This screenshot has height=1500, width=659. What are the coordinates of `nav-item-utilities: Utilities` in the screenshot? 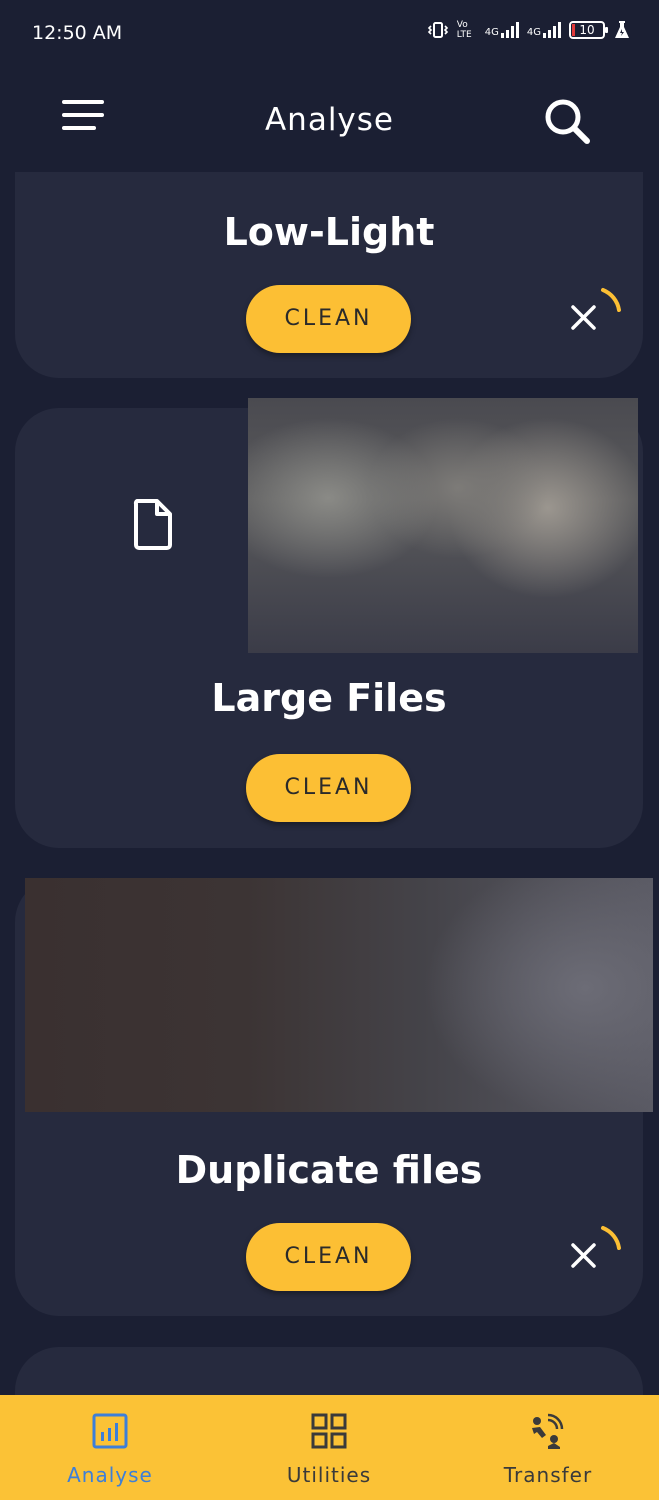 It's located at (329, 1447).